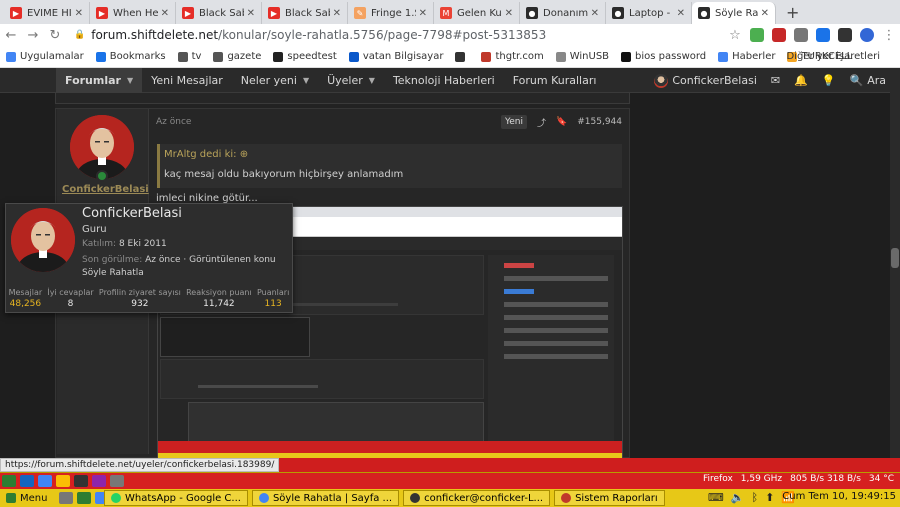 Image resolution: width=900 pixels, height=507 pixels. I want to click on new-tab-button: +, so click(792, 13).